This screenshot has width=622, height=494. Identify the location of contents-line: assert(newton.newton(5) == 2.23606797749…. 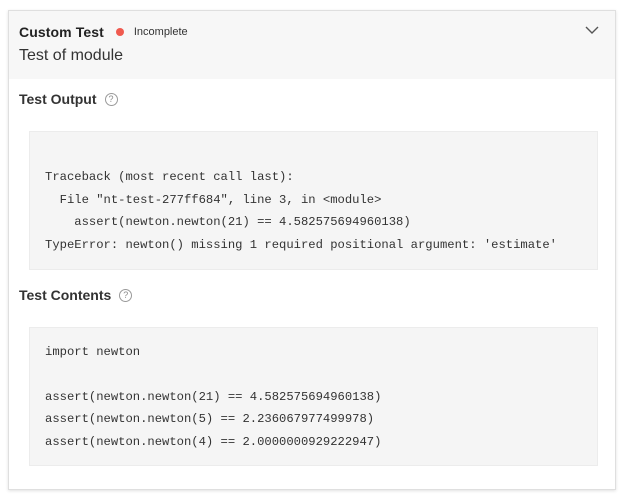
(210, 419).